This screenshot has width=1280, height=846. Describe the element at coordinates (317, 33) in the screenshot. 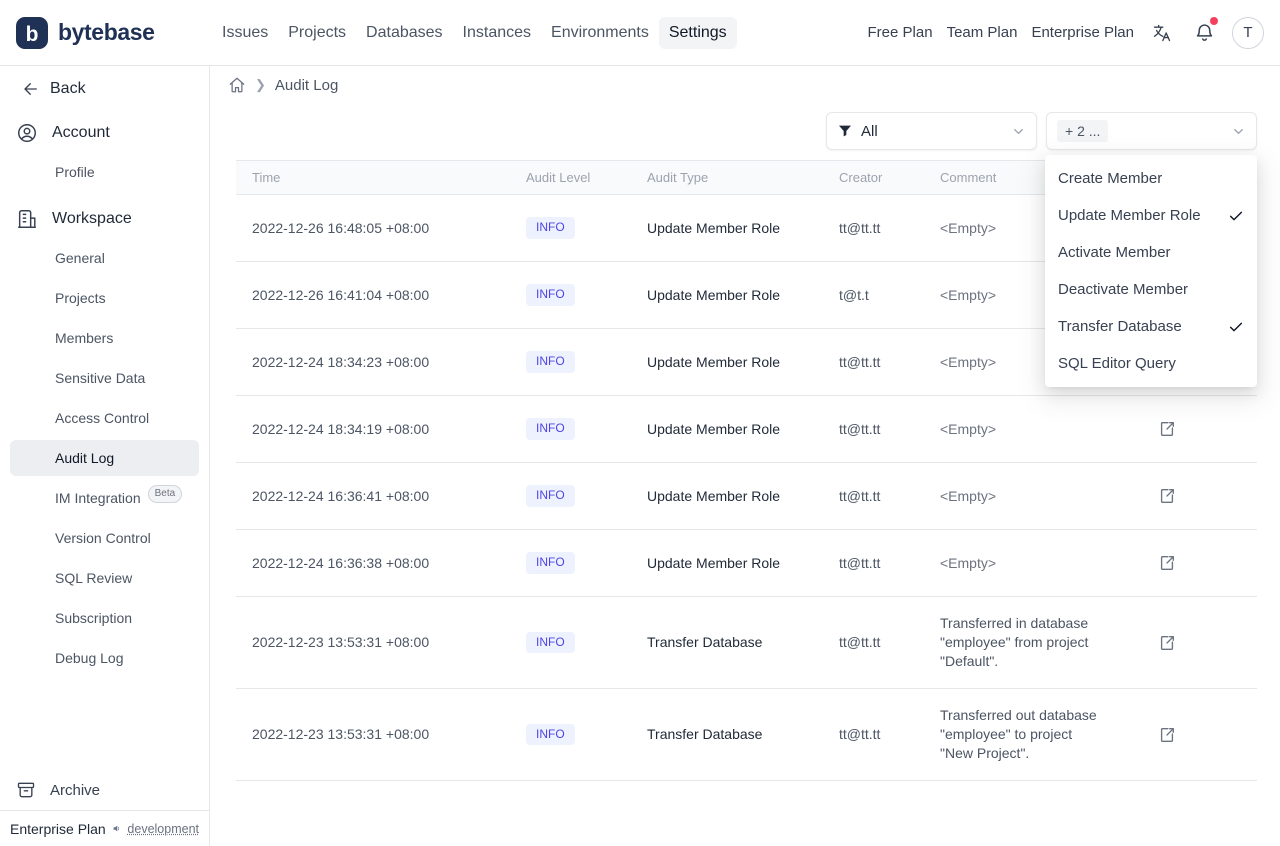

I see `nav-item-projects: Projects` at that location.